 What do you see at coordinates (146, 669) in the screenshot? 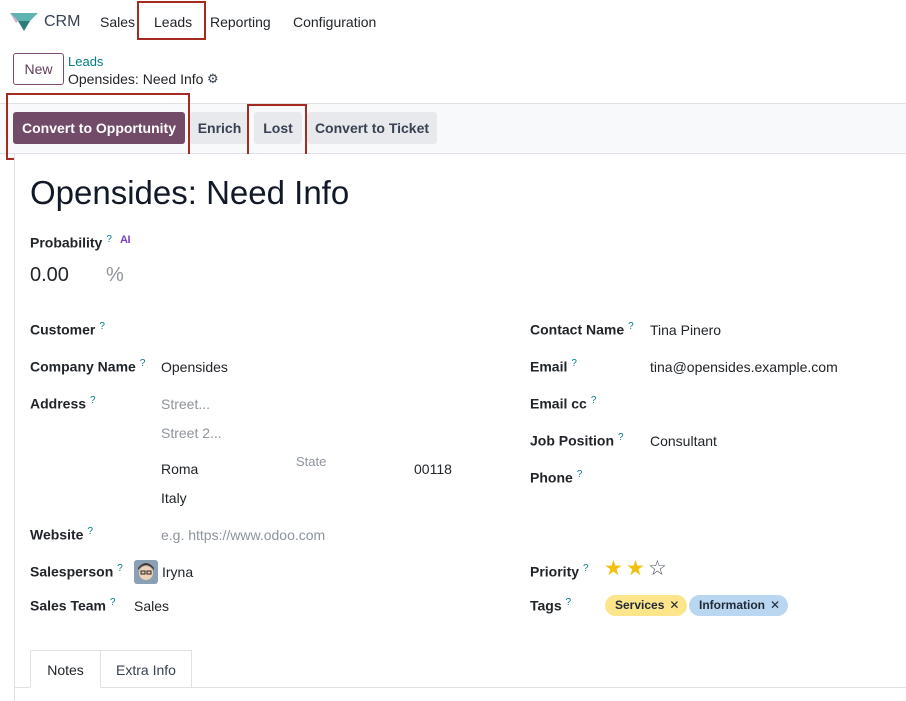
I see `tab-extra-info: Extra Info` at bounding box center [146, 669].